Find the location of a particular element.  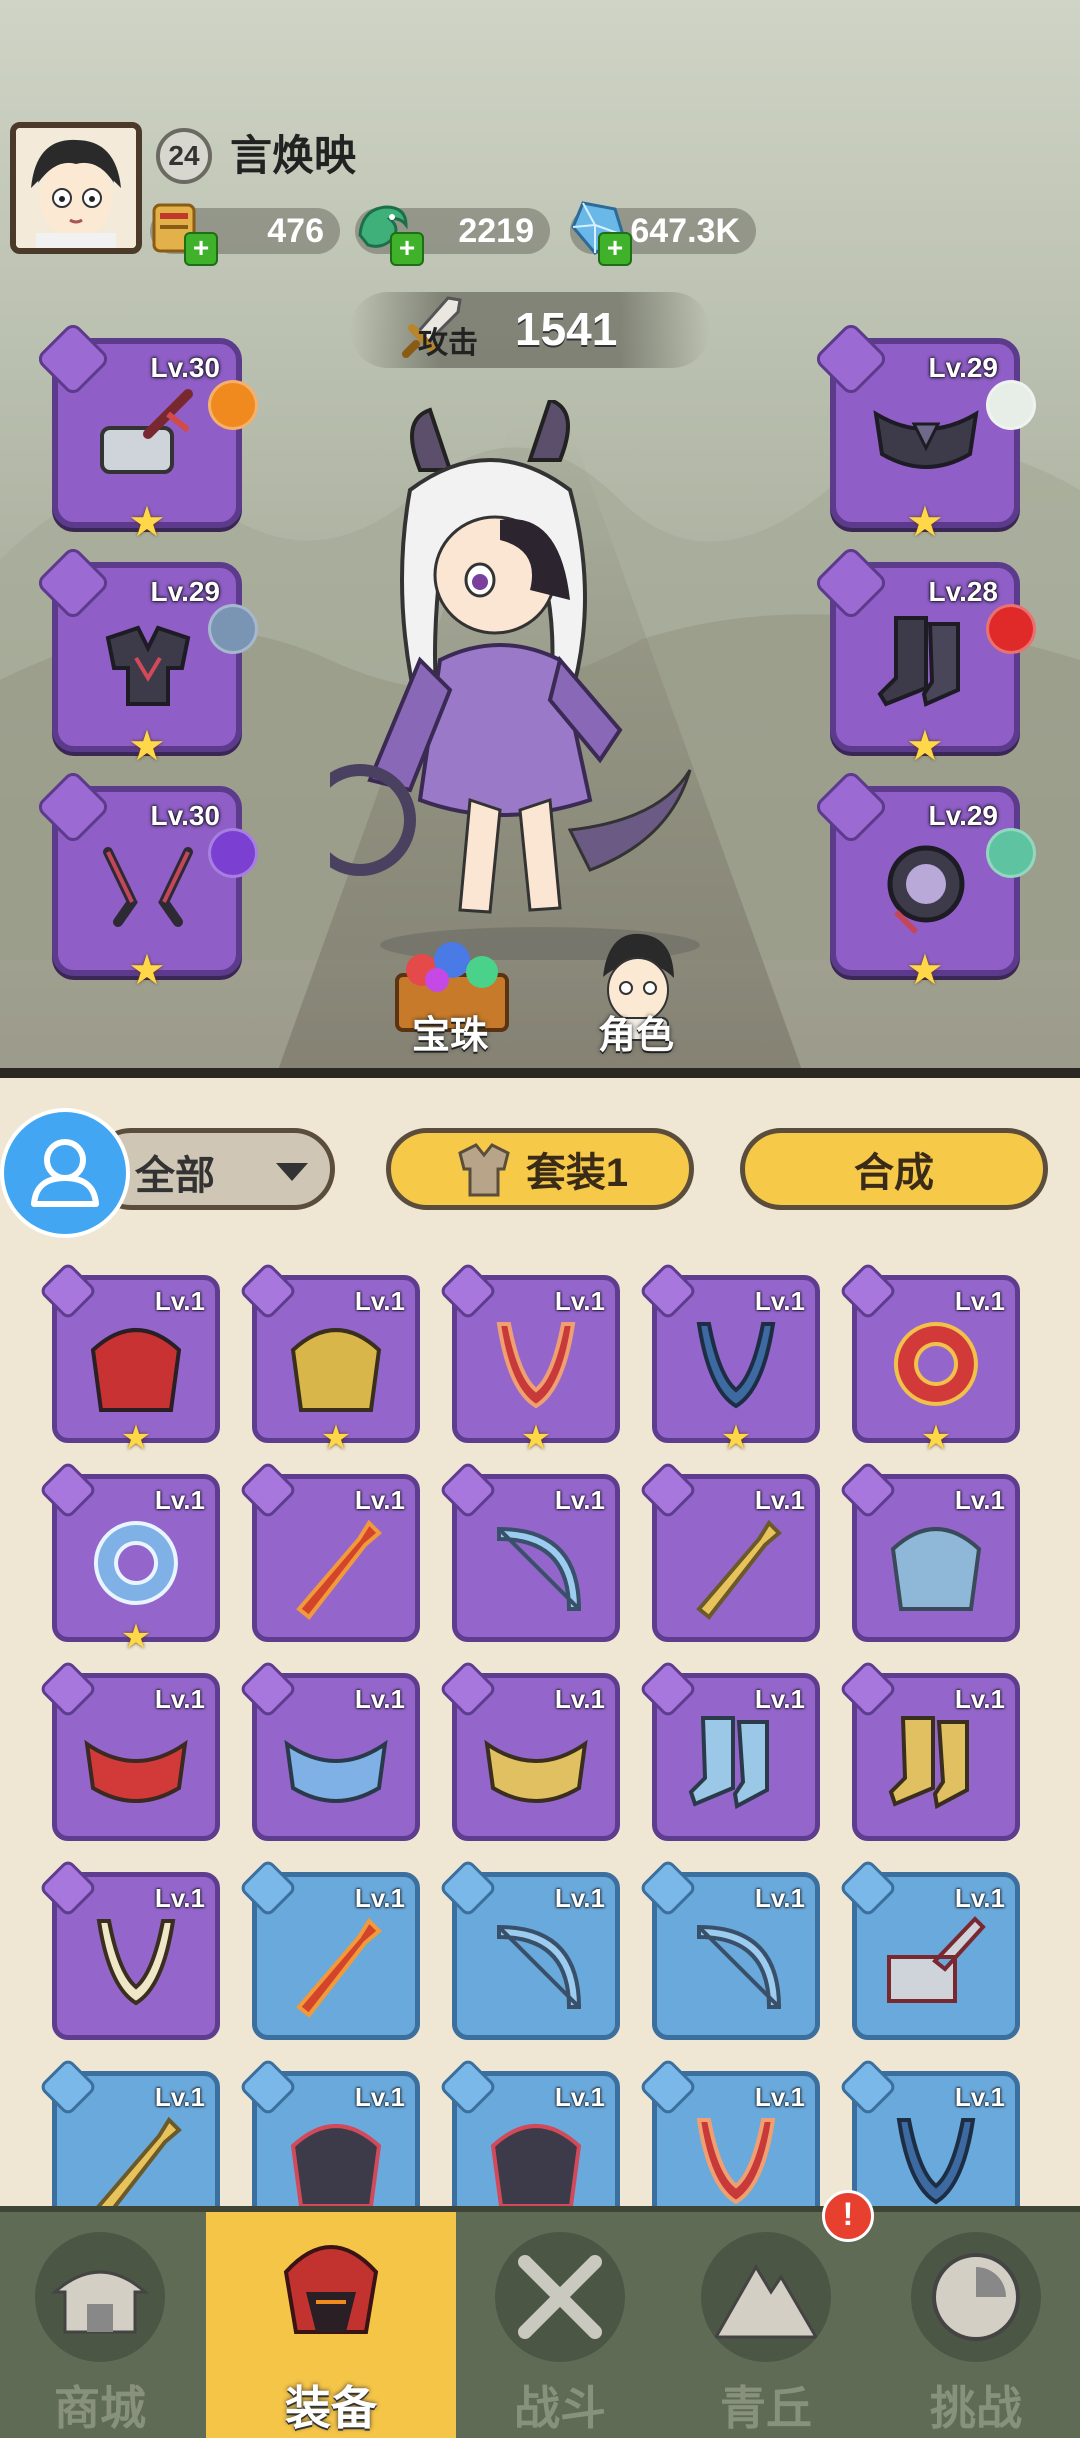

player-name: 言焕映 is located at coordinates (293, 155).